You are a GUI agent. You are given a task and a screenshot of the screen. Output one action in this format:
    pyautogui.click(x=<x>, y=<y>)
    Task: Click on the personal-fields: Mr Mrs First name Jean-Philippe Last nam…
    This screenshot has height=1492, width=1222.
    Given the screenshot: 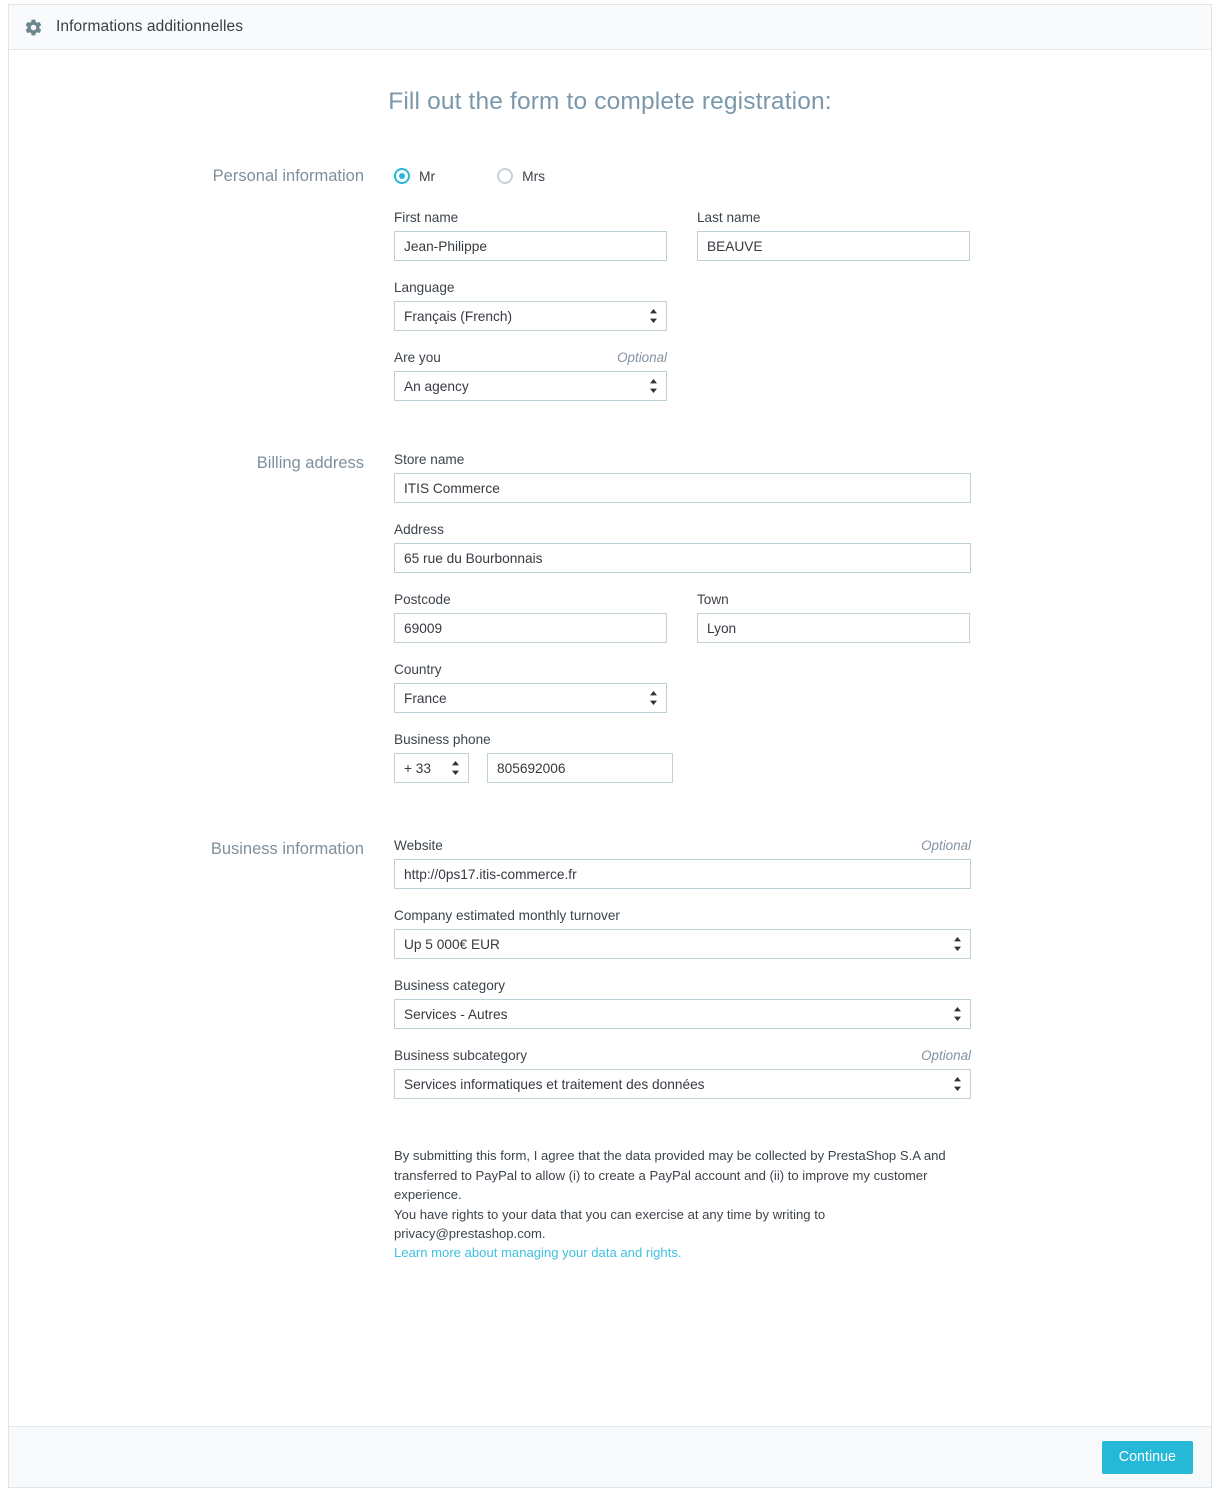 What is the action you would take?
    pyautogui.click(x=802, y=283)
    